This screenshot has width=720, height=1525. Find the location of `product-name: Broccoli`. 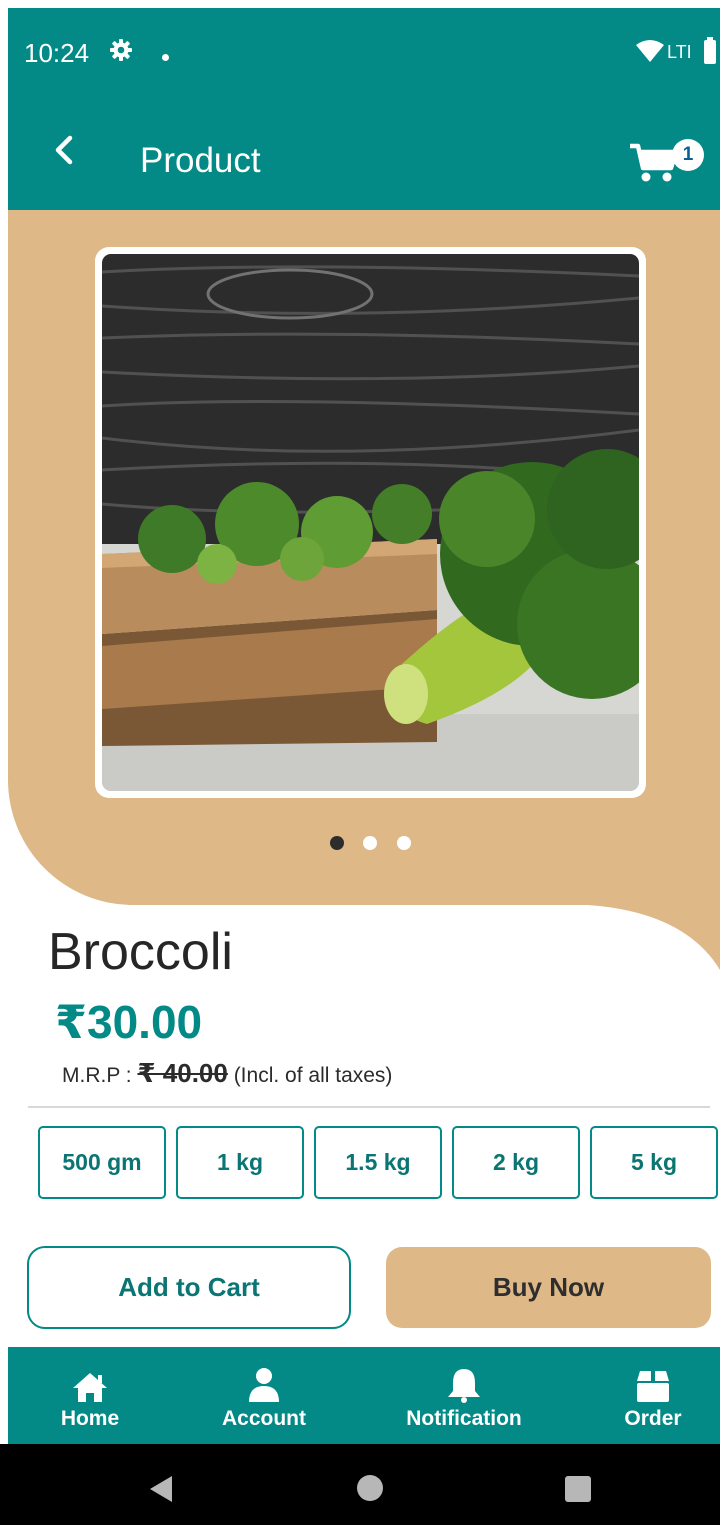

product-name: Broccoli is located at coordinates (140, 952).